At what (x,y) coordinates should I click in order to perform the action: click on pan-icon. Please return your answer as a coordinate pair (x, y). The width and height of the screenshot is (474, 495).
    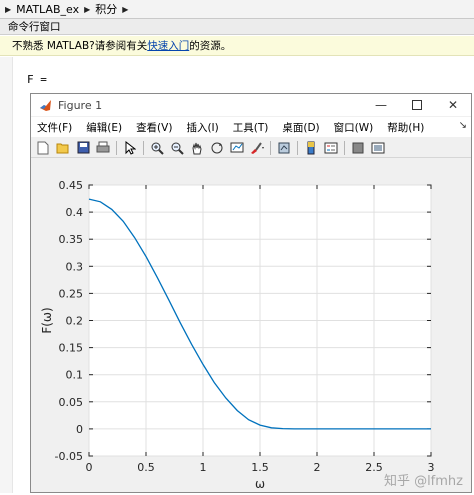
    Looking at the image, I should click on (197, 148).